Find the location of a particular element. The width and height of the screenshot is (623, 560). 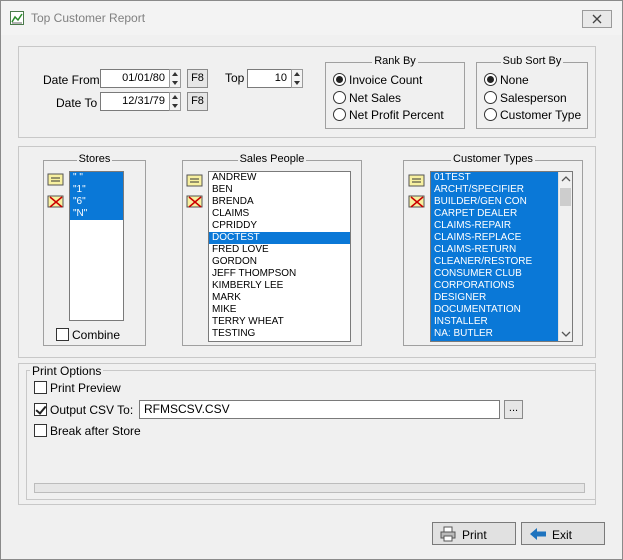

customer-types-scrollbar is located at coordinates (565, 256).